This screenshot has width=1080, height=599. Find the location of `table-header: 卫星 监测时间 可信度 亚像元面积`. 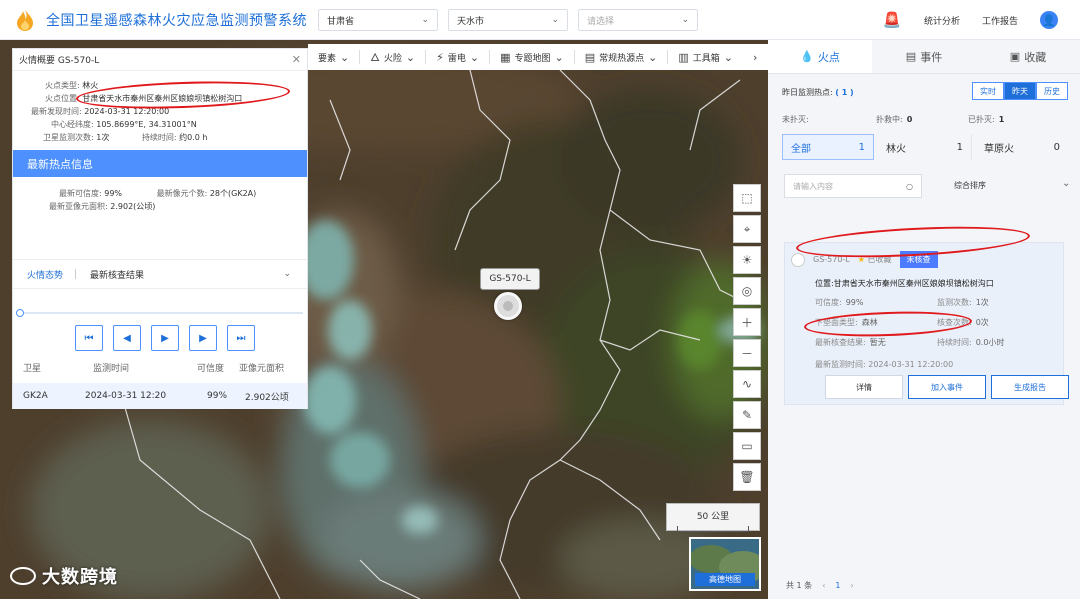

table-header: 卫星 监测时间 可信度 亚像元面积 is located at coordinates (154, 369).